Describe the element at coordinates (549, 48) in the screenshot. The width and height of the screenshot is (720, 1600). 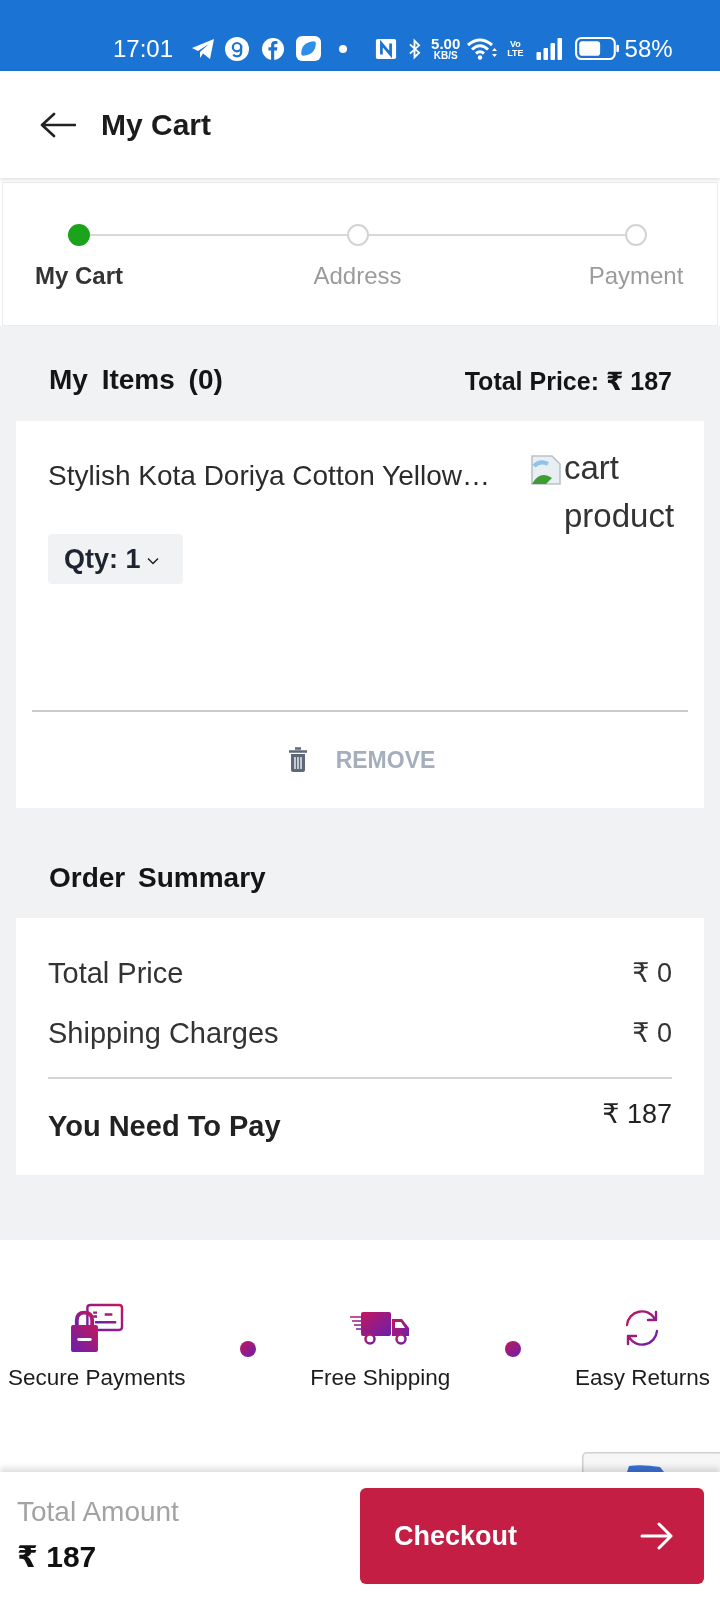
I see `signal-icon` at that location.